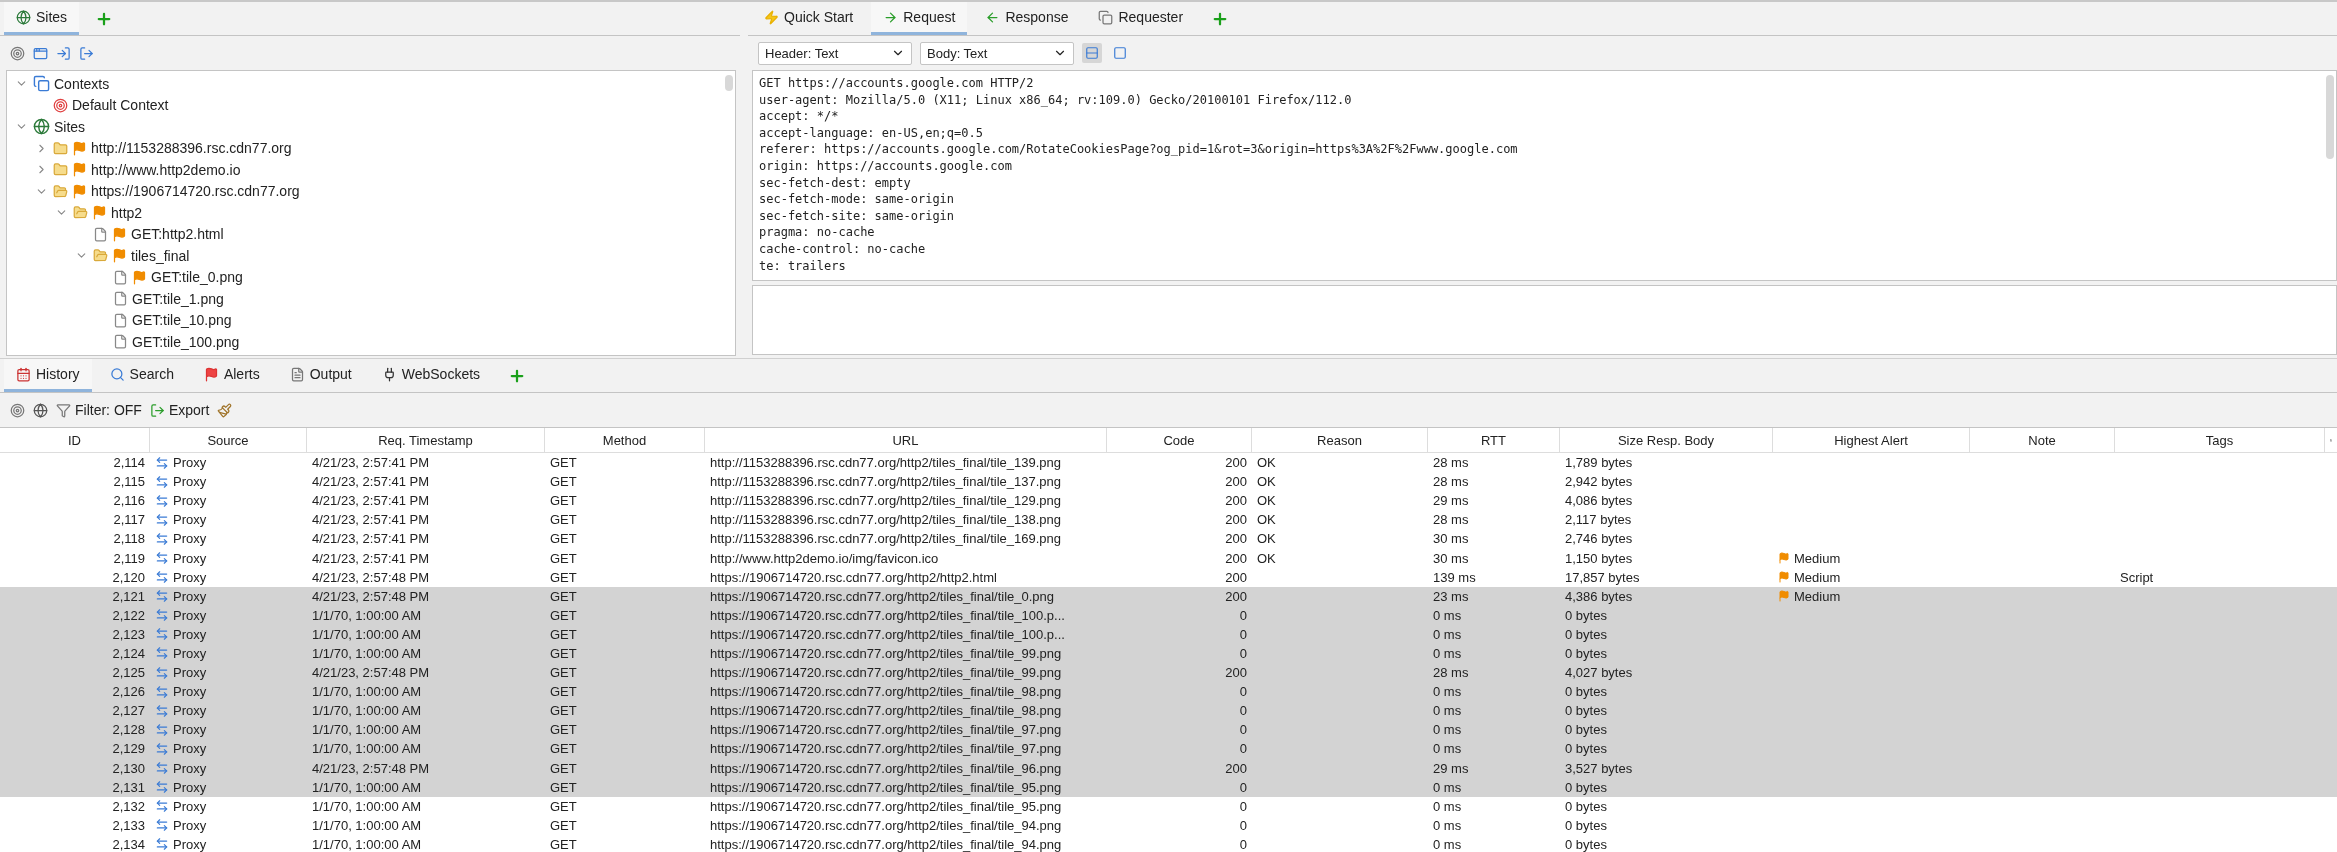  What do you see at coordinates (906, 440) in the screenshot?
I see `column-header: URL` at bounding box center [906, 440].